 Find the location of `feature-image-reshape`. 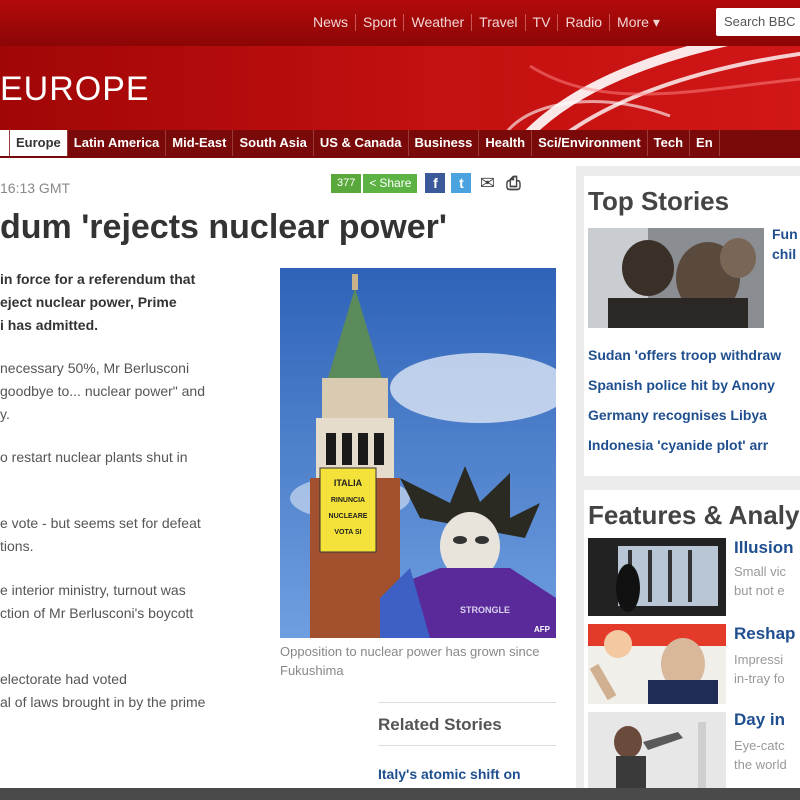

feature-image-reshape is located at coordinates (657, 664).